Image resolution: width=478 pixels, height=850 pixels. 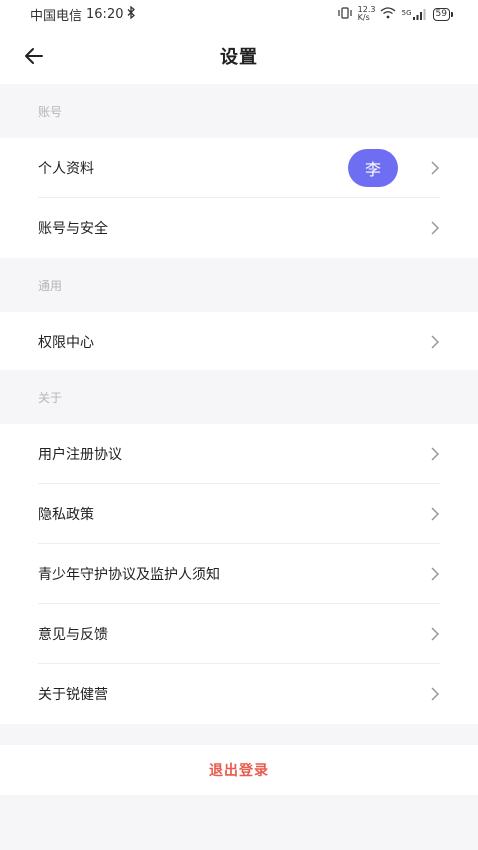 I want to click on status-bar: 中国电信 16:20 12.3 K/s 5G 59, so click(x=239, y=14).